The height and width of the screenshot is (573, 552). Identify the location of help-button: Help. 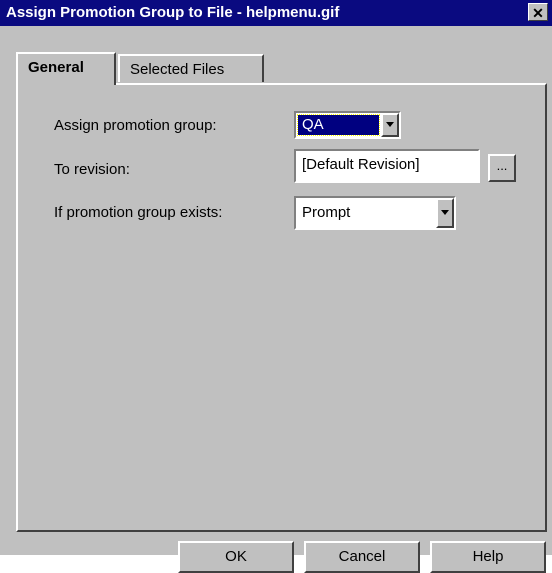
(488, 557).